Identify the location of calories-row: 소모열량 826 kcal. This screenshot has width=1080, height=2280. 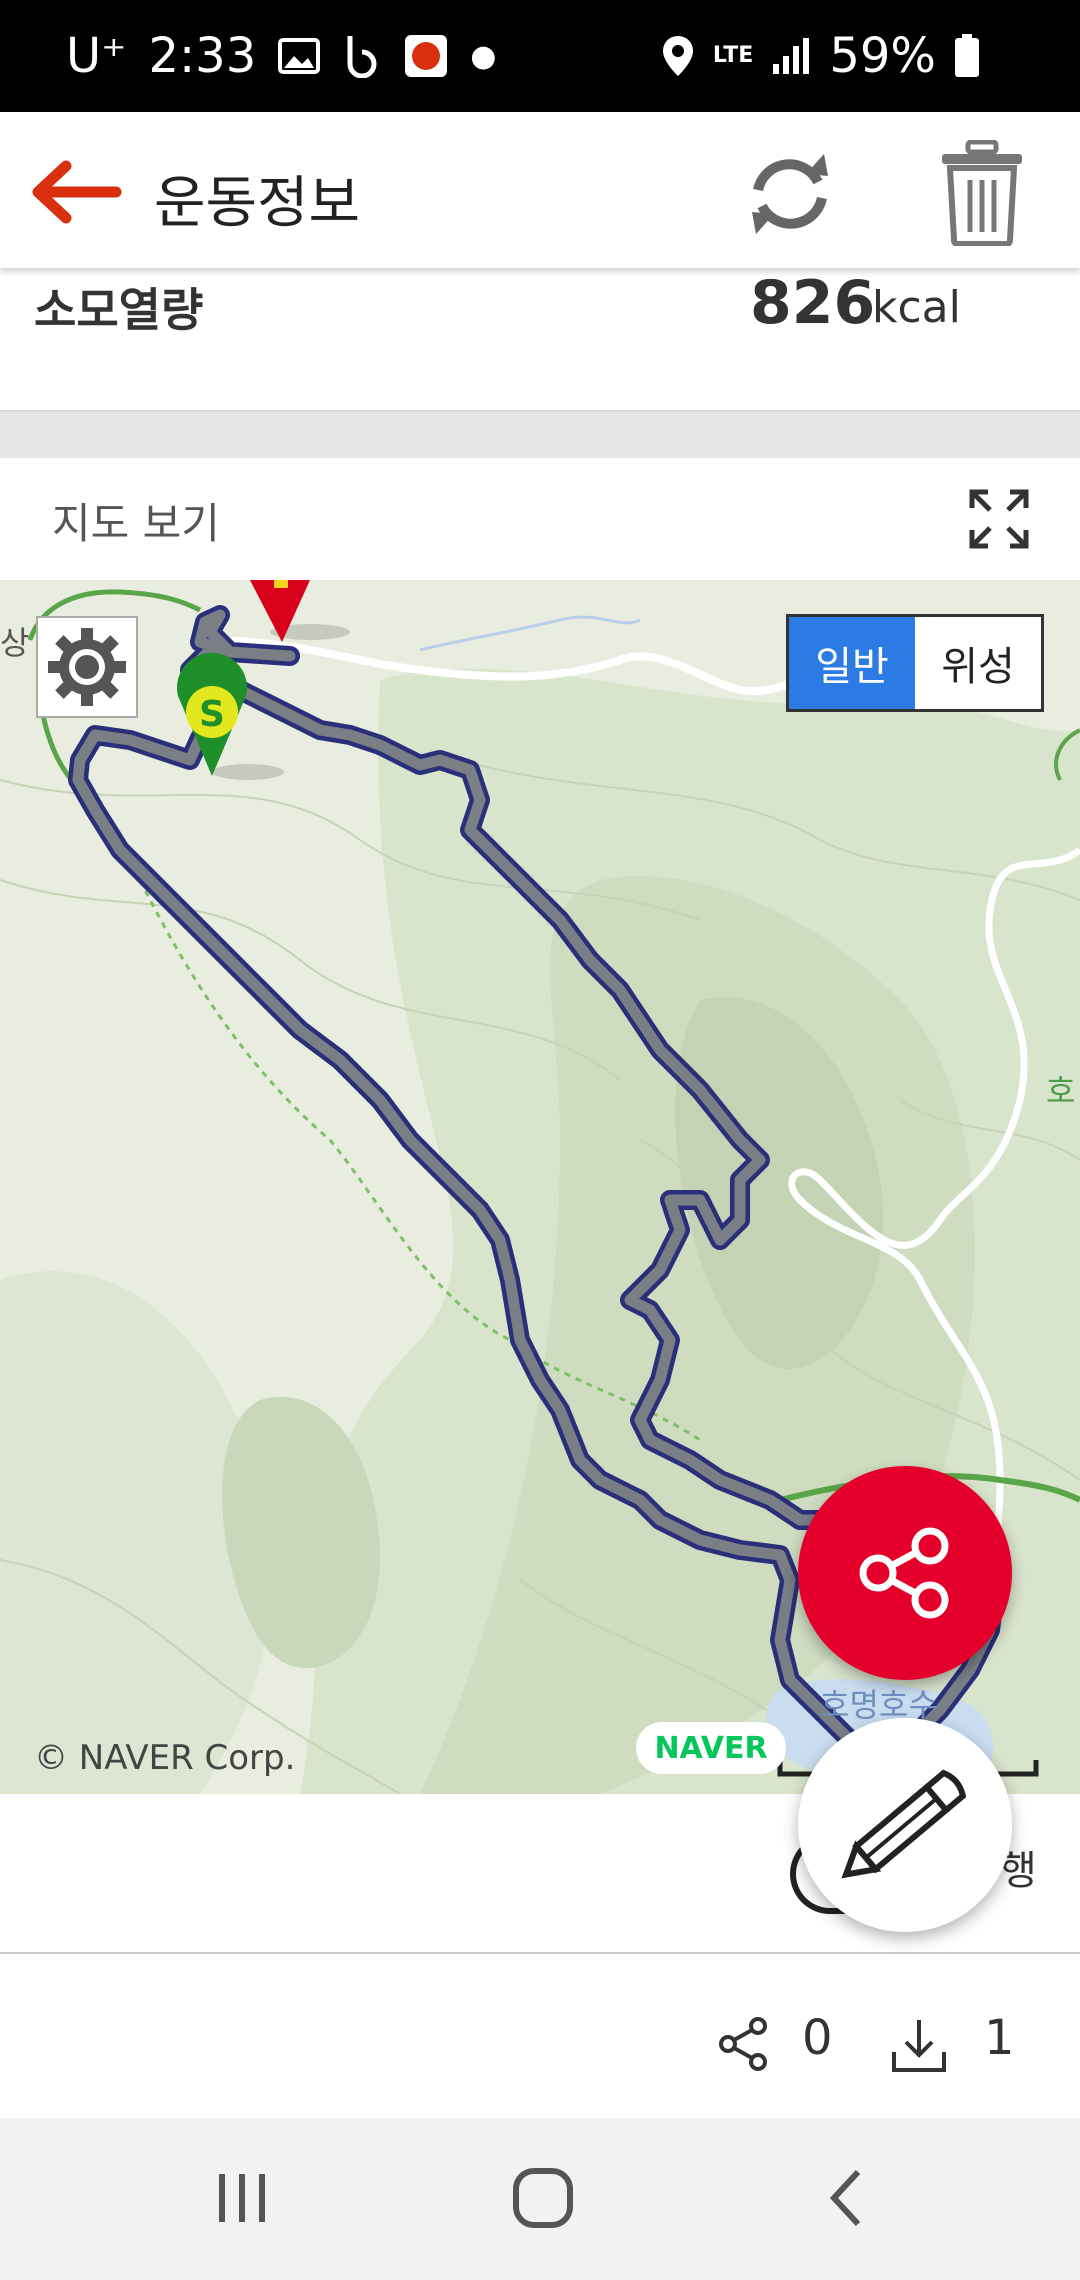
(540, 340).